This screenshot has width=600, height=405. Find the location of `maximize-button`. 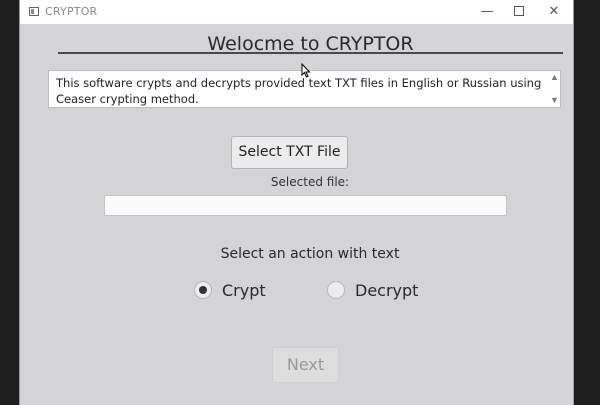

maximize-button is located at coordinates (519, 12).